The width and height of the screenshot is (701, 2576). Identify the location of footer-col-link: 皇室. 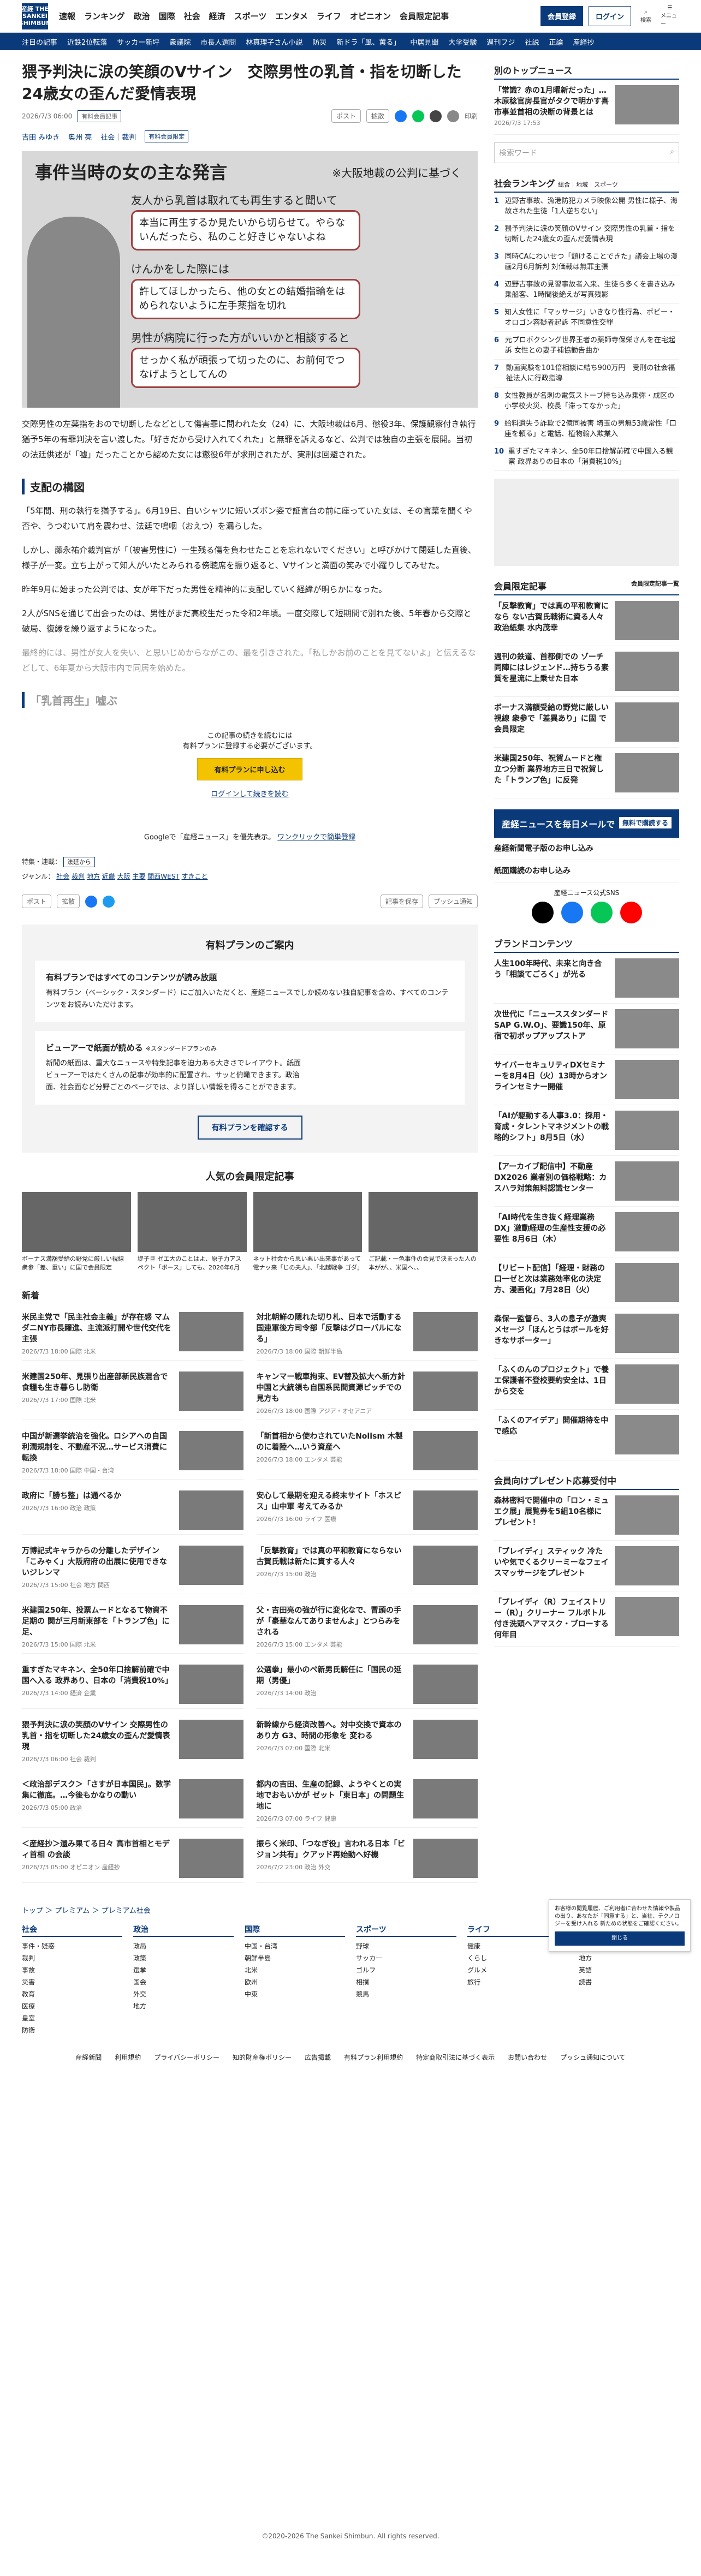
(72, 2018).